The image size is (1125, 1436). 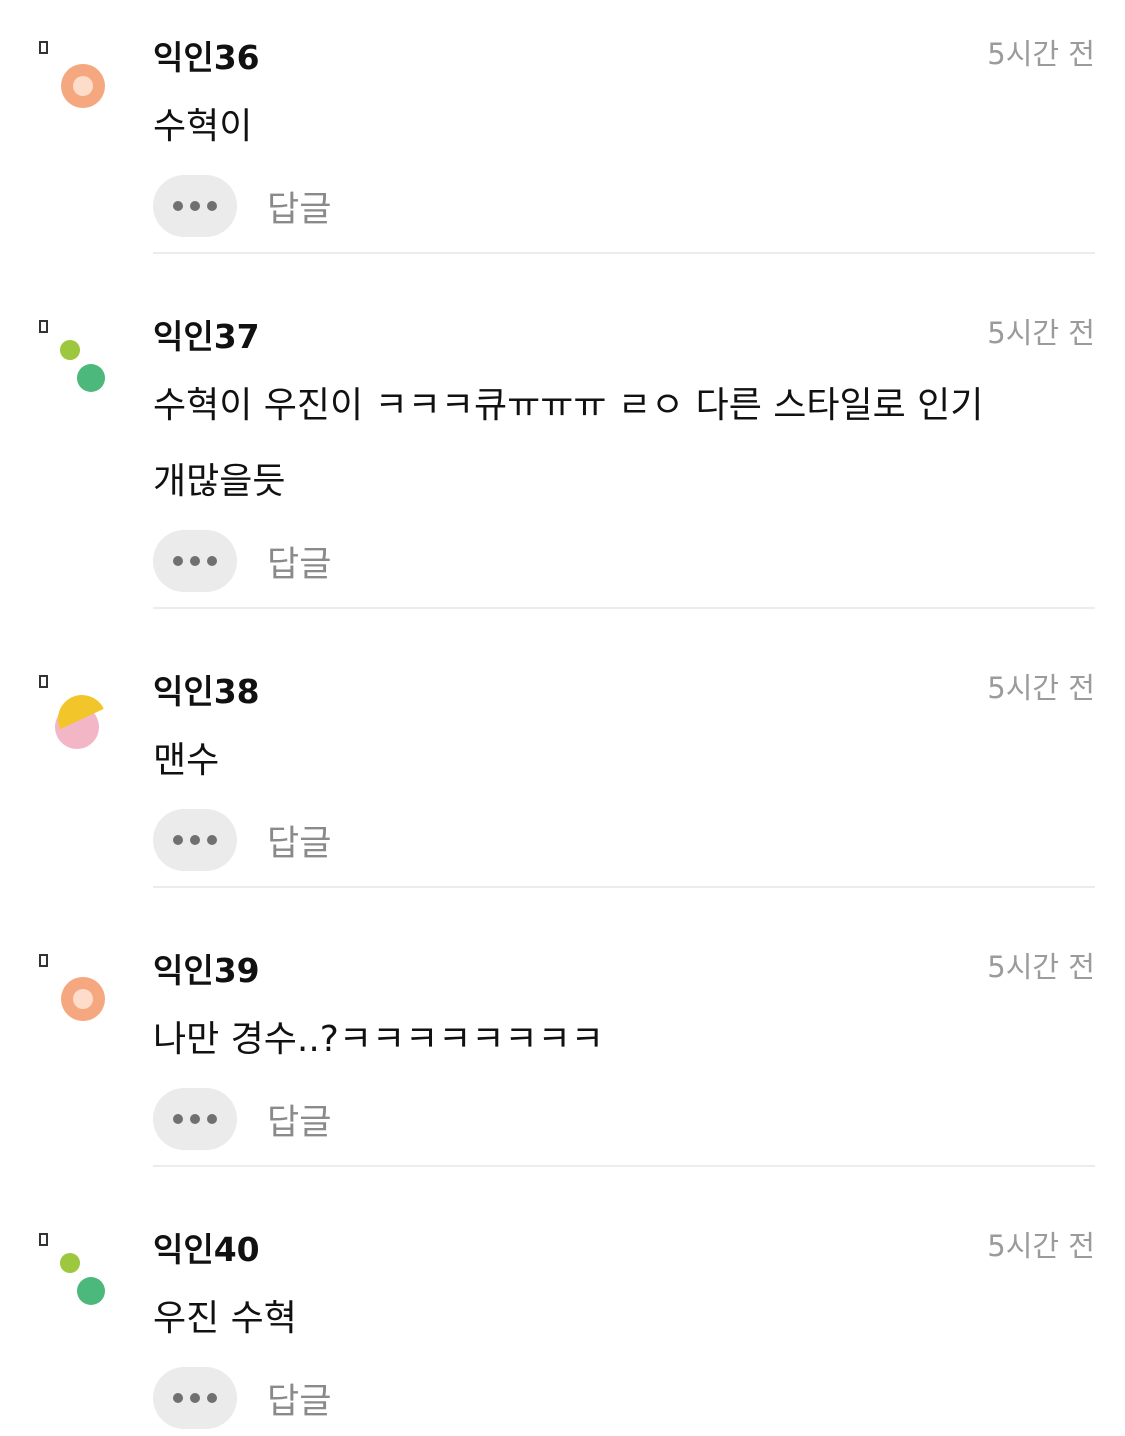 What do you see at coordinates (624, 57) in the screenshot?
I see `comment-header: 익인36 5시간 전` at bounding box center [624, 57].